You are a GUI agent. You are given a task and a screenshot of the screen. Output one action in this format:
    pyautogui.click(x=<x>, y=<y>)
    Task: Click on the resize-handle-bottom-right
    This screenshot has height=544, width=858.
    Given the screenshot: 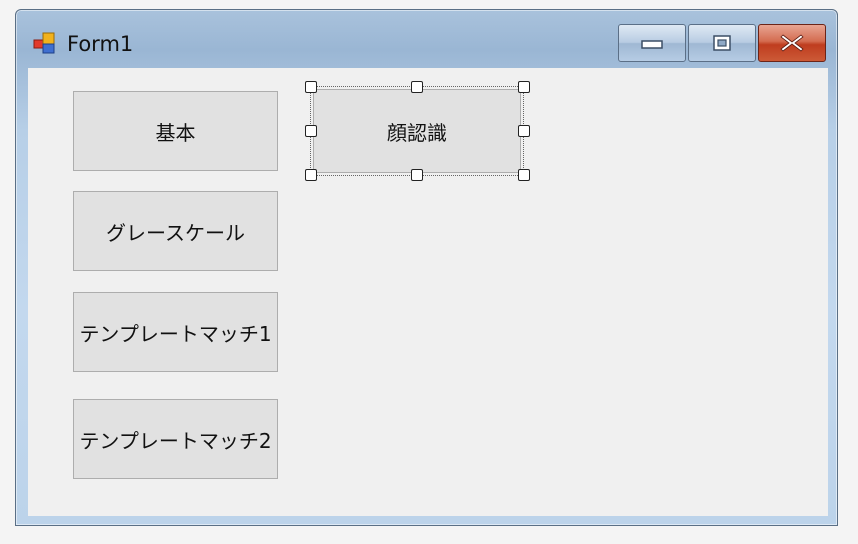 What is the action you would take?
    pyautogui.click(x=524, y=175)
    